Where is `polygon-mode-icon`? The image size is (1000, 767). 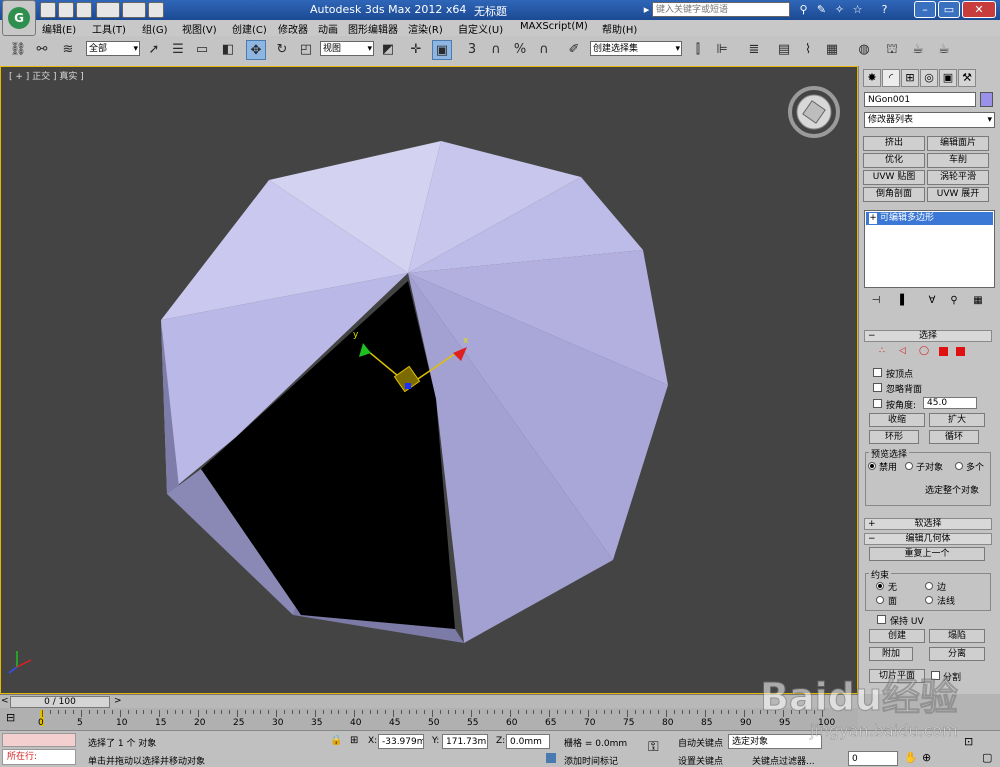
polygon-mode-icon is located at coordinates (943, 351).